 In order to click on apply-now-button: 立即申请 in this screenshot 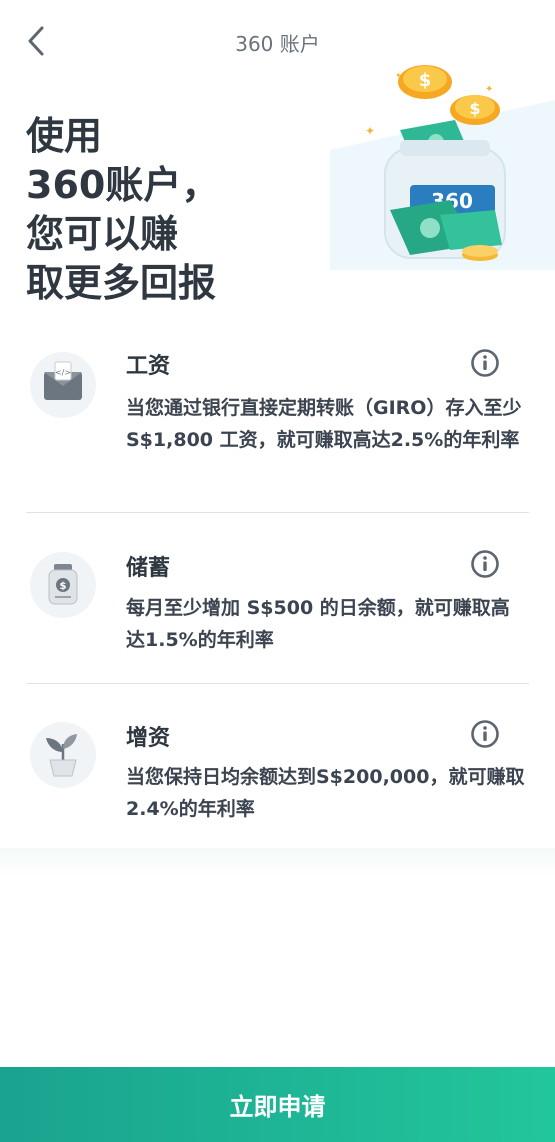, I will do `click(277, 1104)`.